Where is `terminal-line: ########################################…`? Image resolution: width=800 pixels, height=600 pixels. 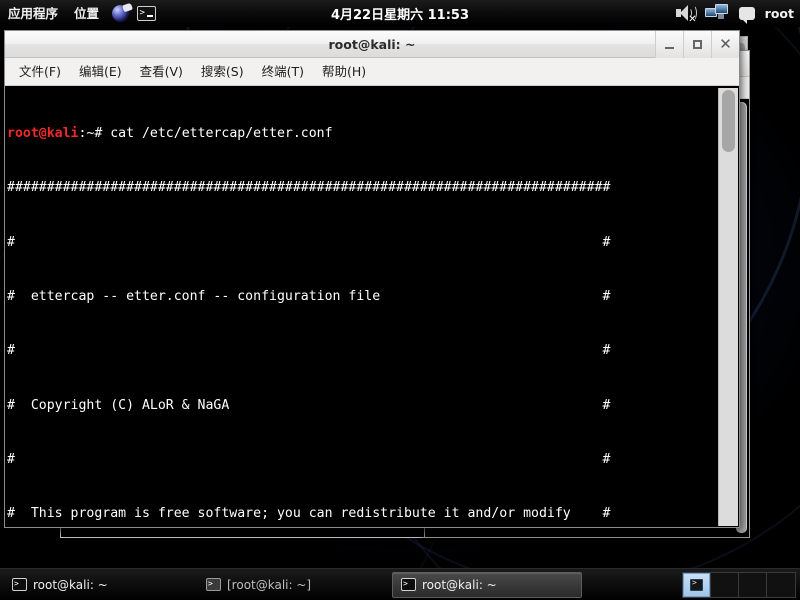
terminal-line: ########################################… is located at coordinates (309, 188).